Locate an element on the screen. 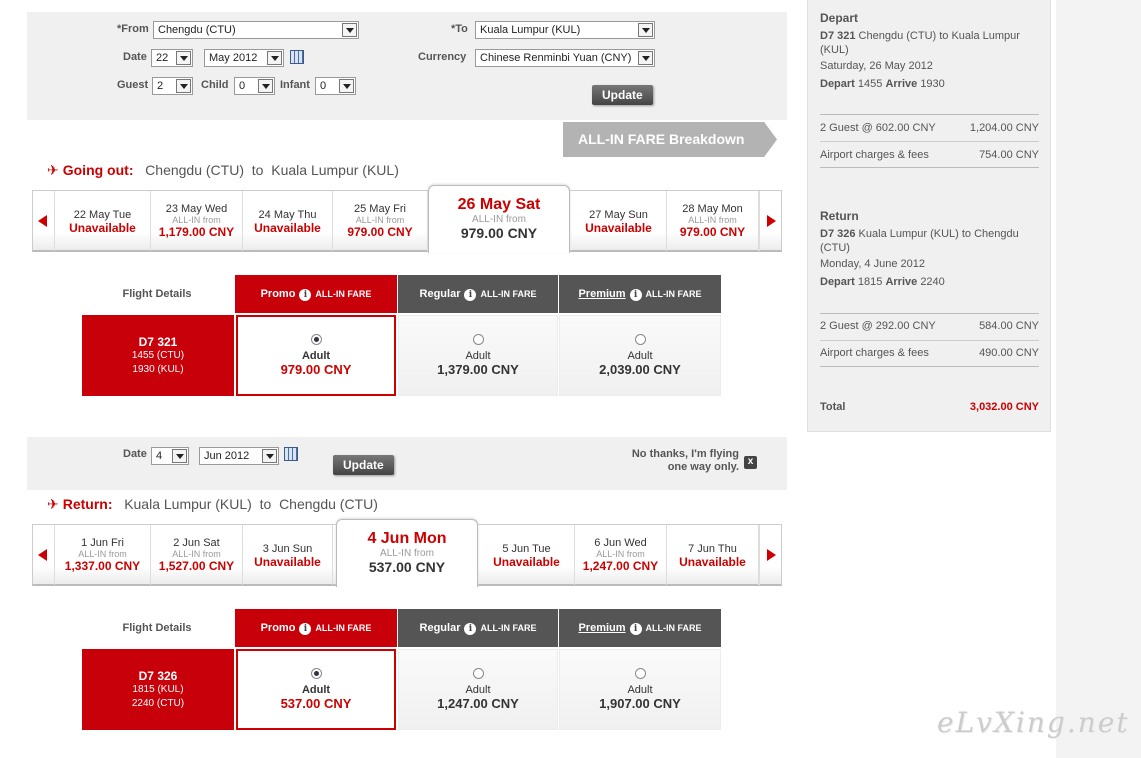 The width and height of the screenshot is (1141, 758). close-icon: x is located at coordinates (750, 462).